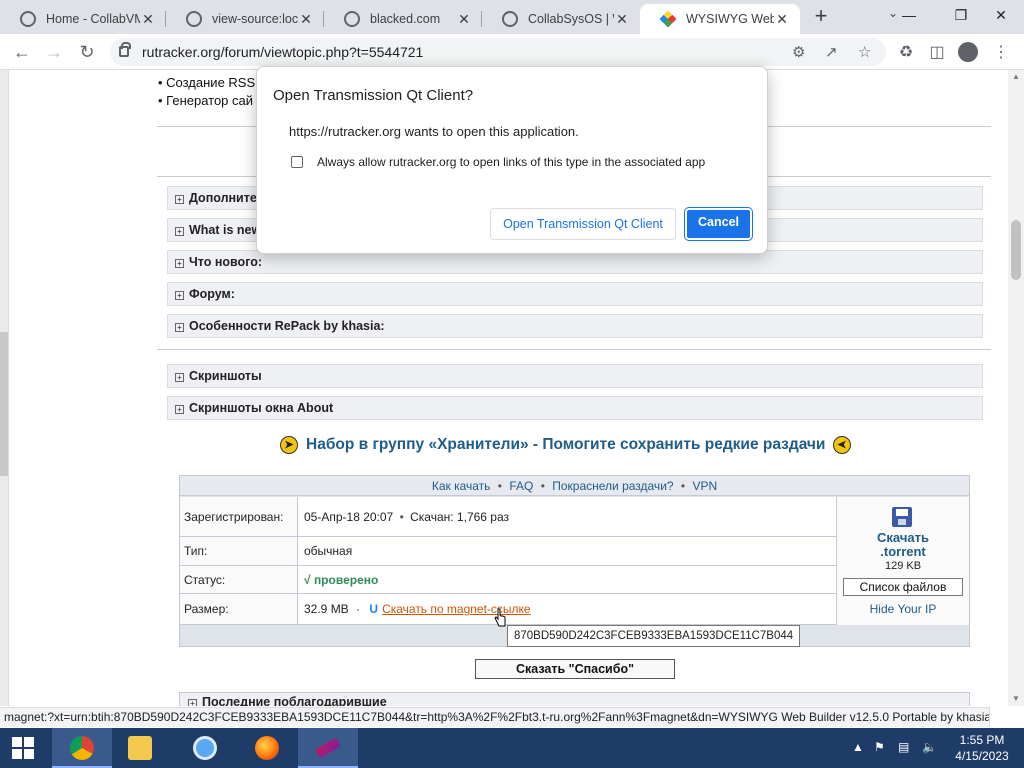 The width and height of the screenshot is (1024, 768). Describe the element at coordinates (842, 445) in the screenshot. I see `arrow-left-icon: ➤` at that location.